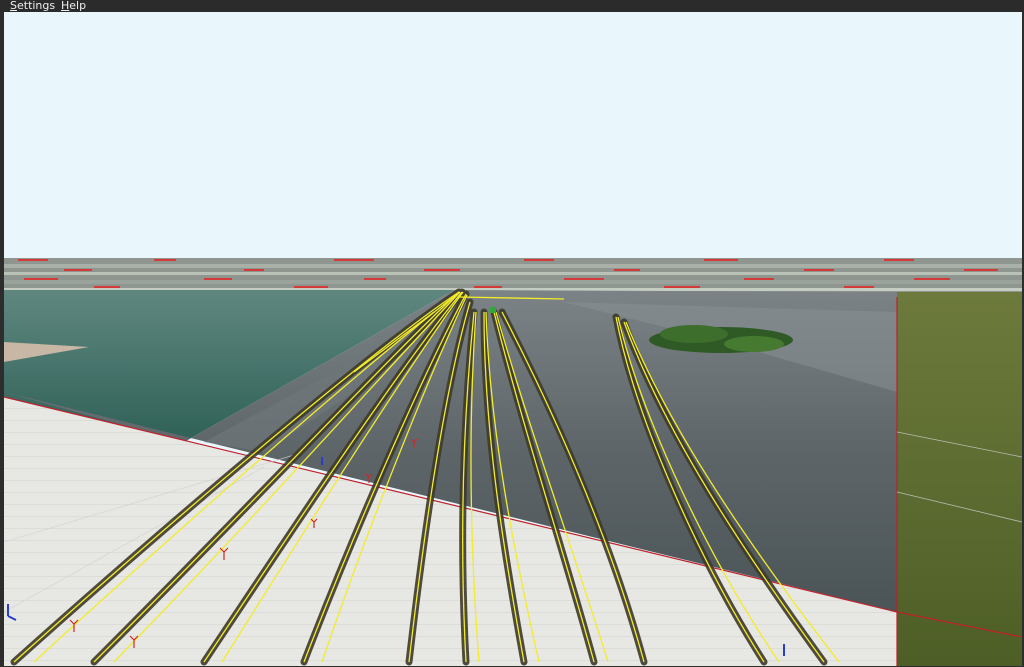 This screenshot has height=667, width=1024. I want to click on menu-help-label: elp, so click(78, 6).